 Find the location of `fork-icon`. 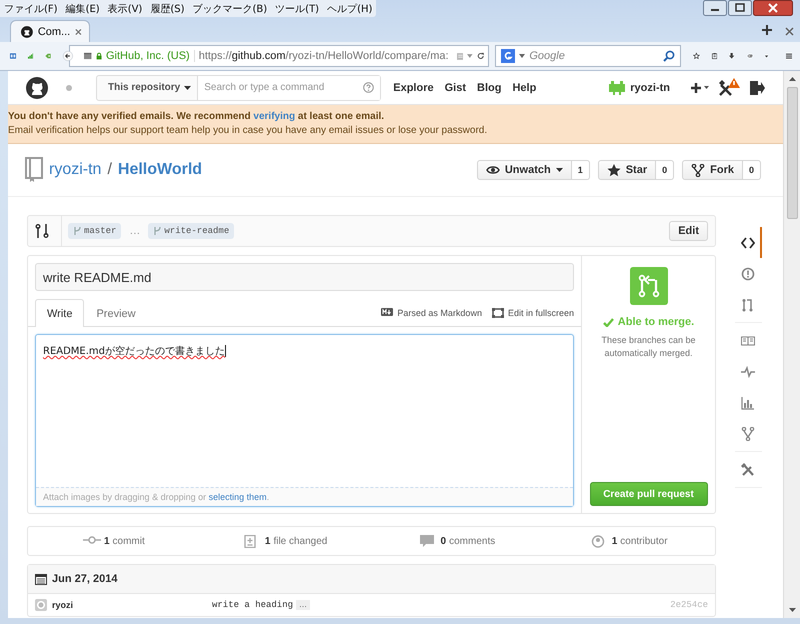

fork-icon is located at coordinates (698, 170).